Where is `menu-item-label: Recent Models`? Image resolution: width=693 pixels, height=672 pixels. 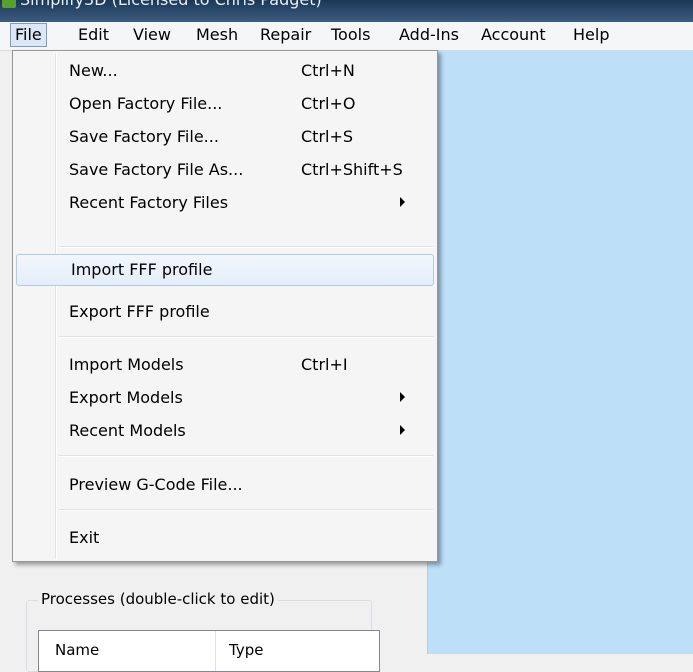 menu-item-label: Recent Models is located at coordinates (127, 430).